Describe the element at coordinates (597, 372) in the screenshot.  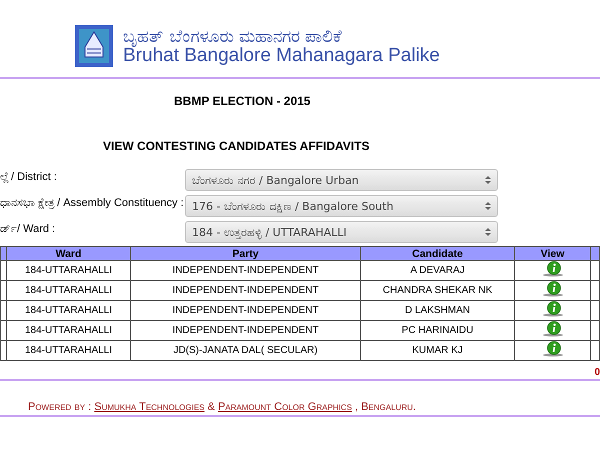
I see `counter-text: 0` at that location.